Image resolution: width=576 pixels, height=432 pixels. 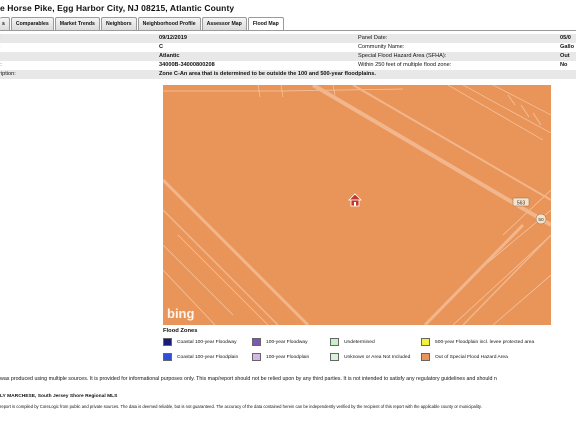 What do you see at coordinates (187, 65) in the screenshot?
I see `info-value: 34000B-34000800208` at bounding box center [187, 65].